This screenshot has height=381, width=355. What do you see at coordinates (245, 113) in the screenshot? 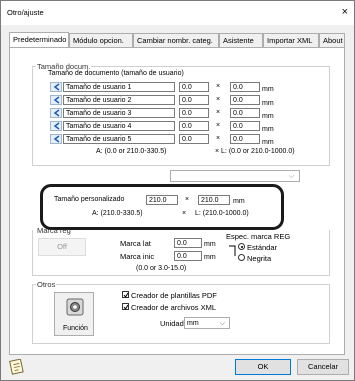
I see `user-size-height-3: 0.0` at bounding box center [245, 113].